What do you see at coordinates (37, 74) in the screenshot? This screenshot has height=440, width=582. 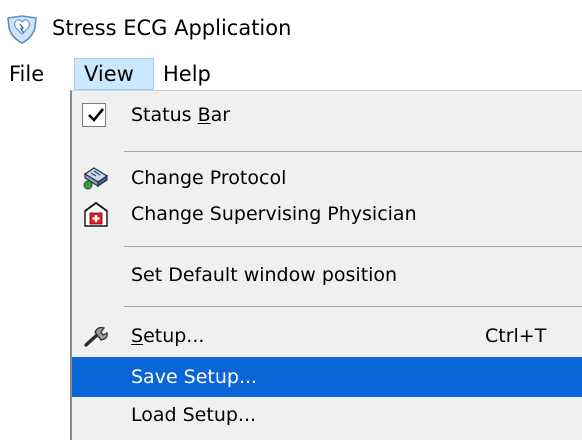 I see `menu-file: File` at bounding box center [37, 74].